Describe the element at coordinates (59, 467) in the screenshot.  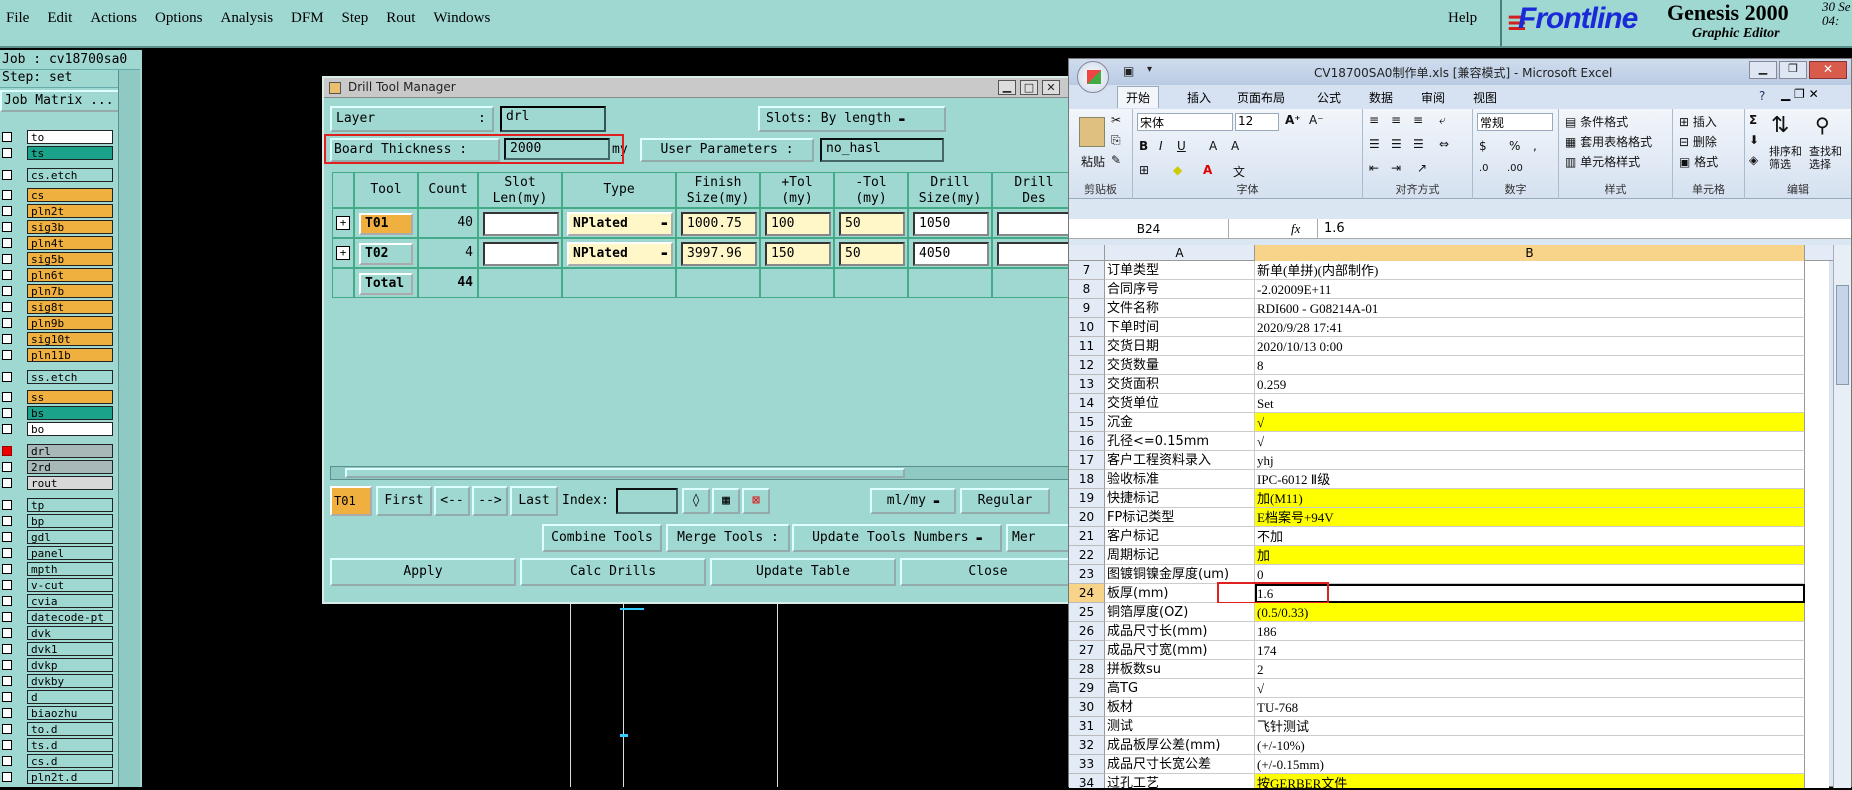
I see `layer-row-2rd: 2rd` at that location.